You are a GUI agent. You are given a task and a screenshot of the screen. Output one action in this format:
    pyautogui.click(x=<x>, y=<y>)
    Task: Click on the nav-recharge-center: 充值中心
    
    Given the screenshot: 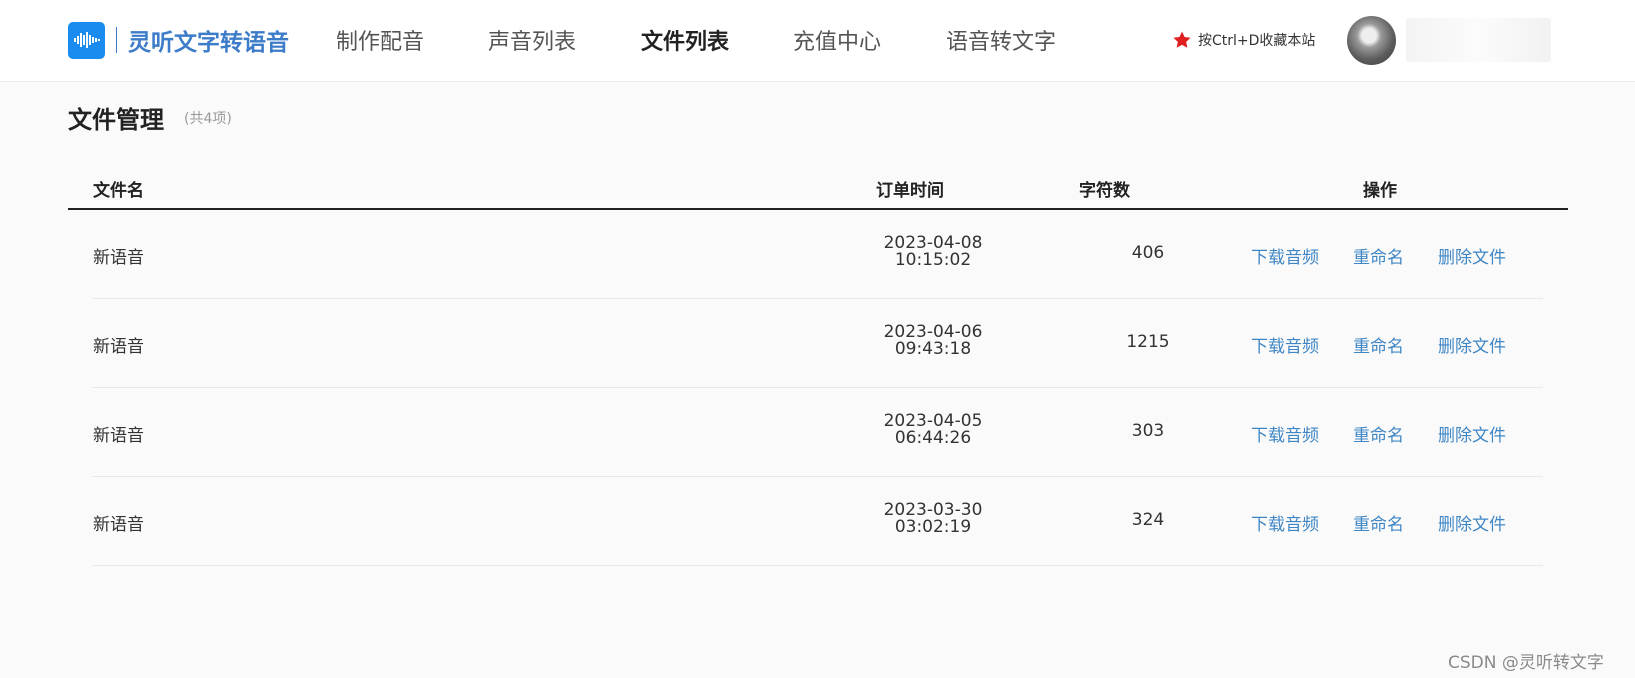 What is the action you would take?
    pyautogui.click(x=837, y=40)
    